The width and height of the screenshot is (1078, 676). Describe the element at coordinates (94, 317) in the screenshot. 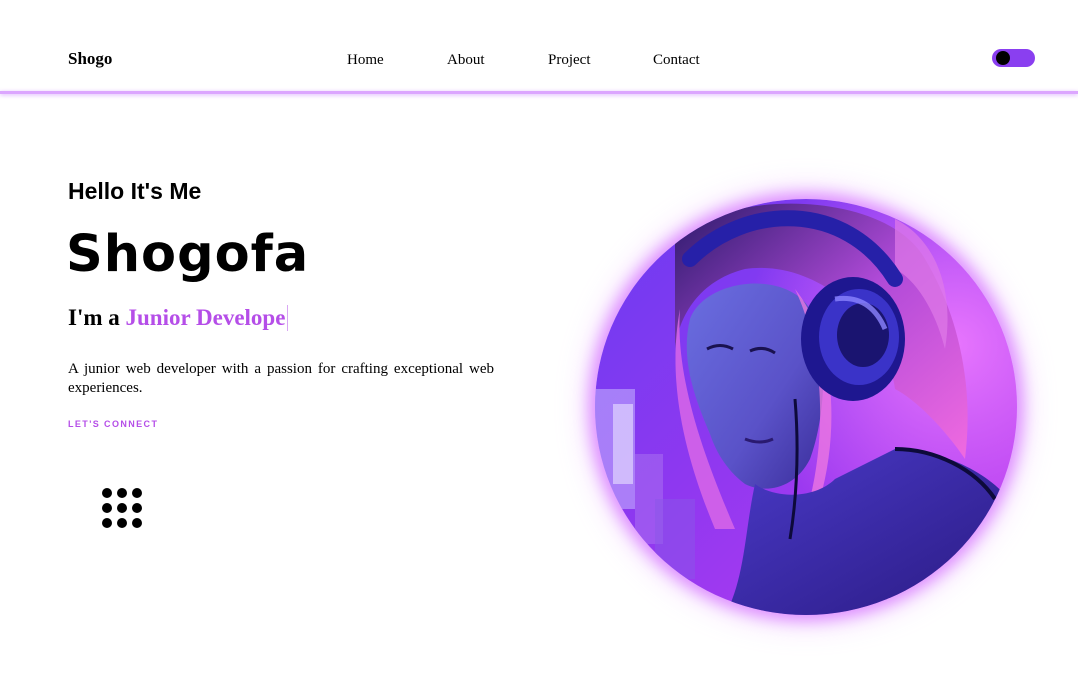

I see `hero-role-prefix: I'm a` at that location.